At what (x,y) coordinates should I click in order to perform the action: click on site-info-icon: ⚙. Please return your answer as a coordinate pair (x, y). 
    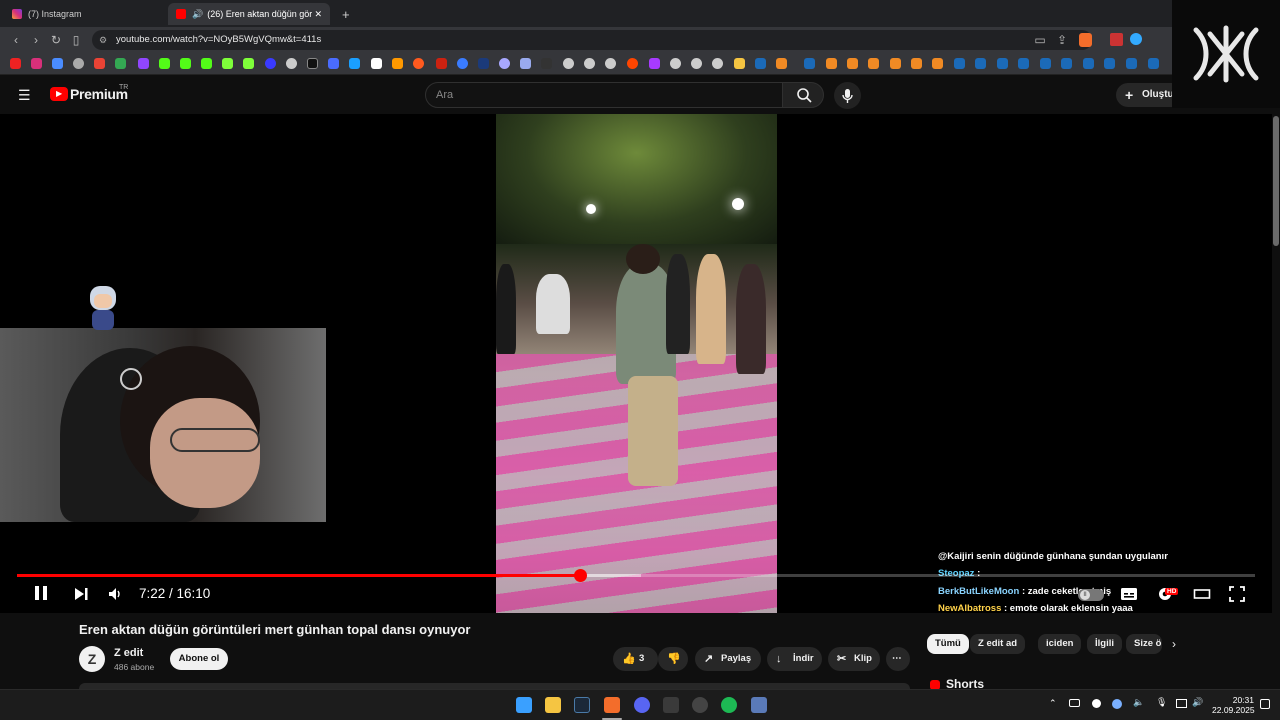
    Looking at the image, I should click on (103, 40).